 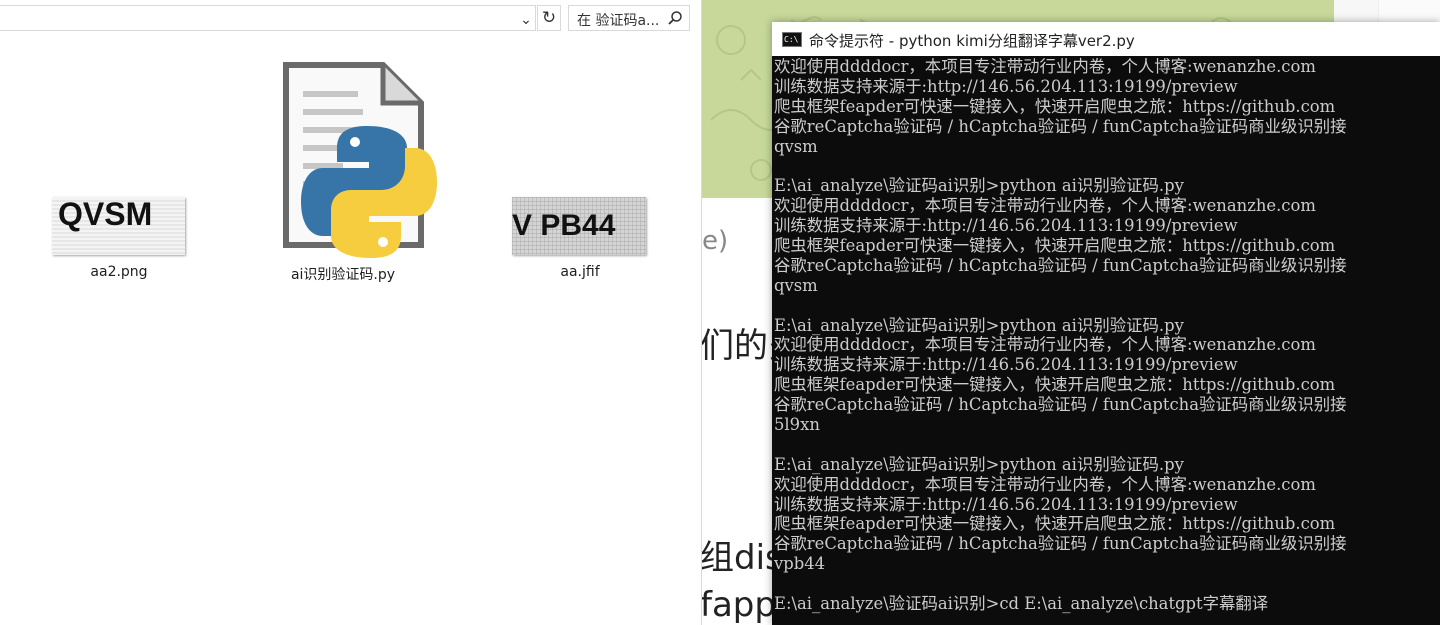 I want to click on captcha-thumbnail-image: QVSM, so click(x=118, y=226).